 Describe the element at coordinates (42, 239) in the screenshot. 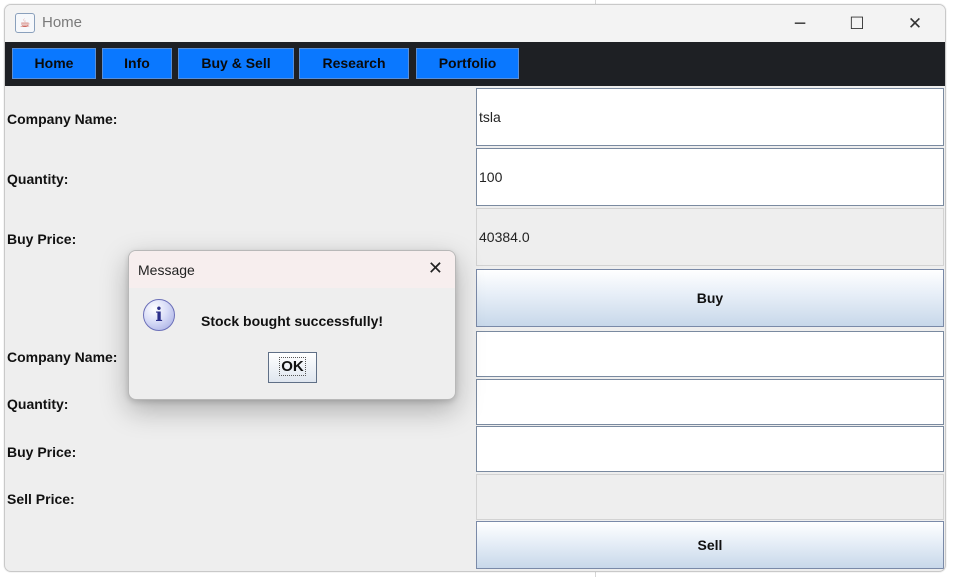

I see `buy-price-label: Buy Price:` at that location.